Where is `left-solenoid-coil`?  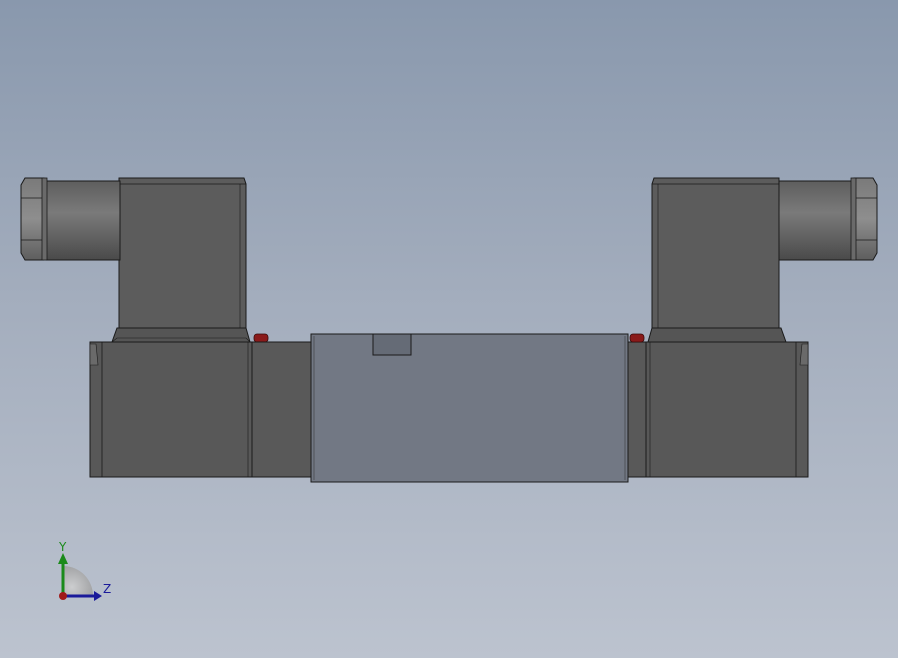
left-solenoid-coil is located at coordinates (144, 327).